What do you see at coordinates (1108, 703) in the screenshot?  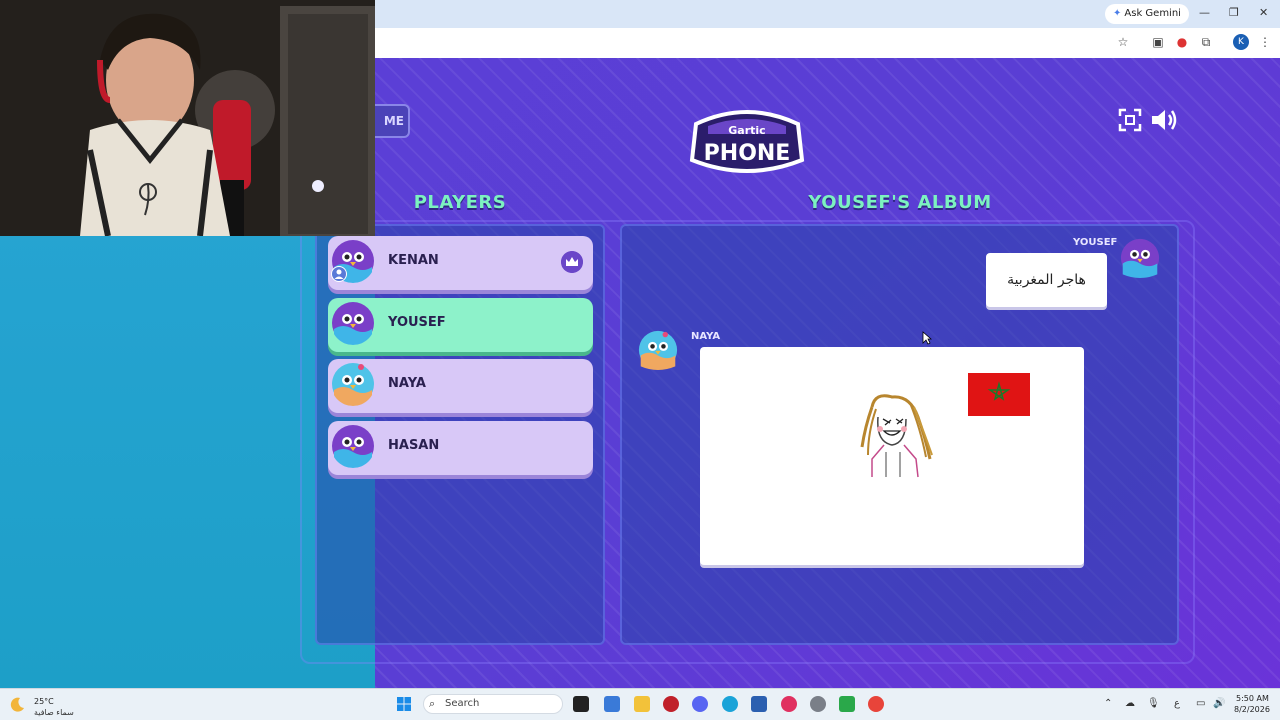 I see `chevron-up-icon: ⌃` at bounding box center [1108, 703].